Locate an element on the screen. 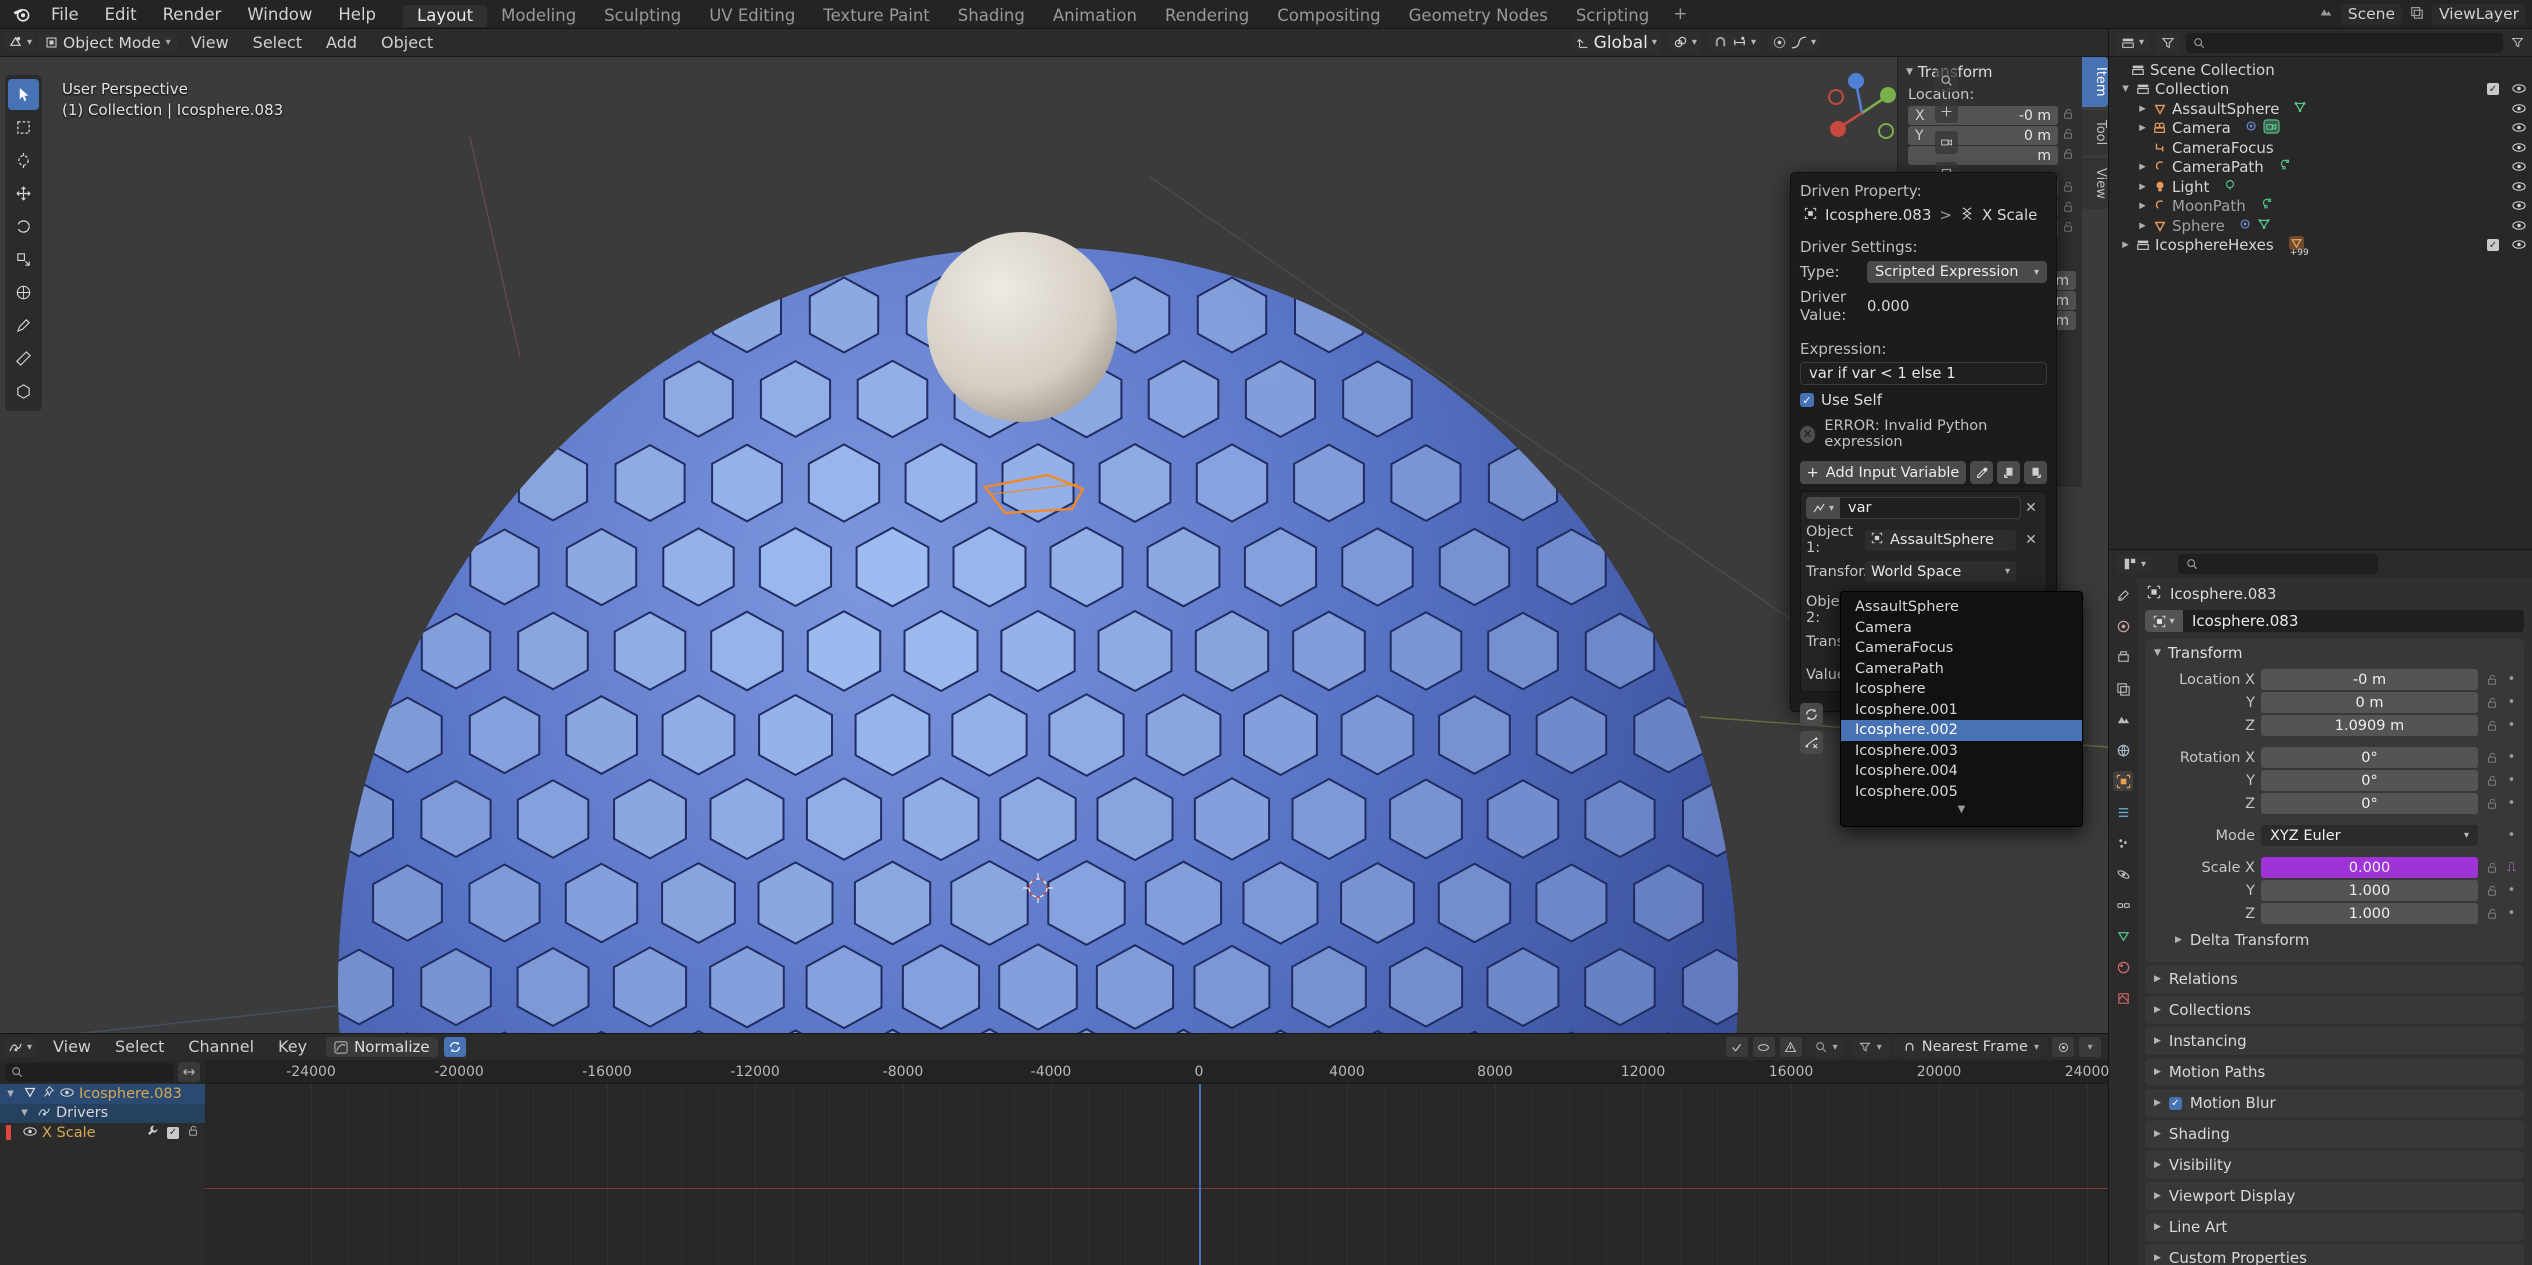  outliner-row-camerapath: ▶ CameraPath is located at coordinates (2320, 168).